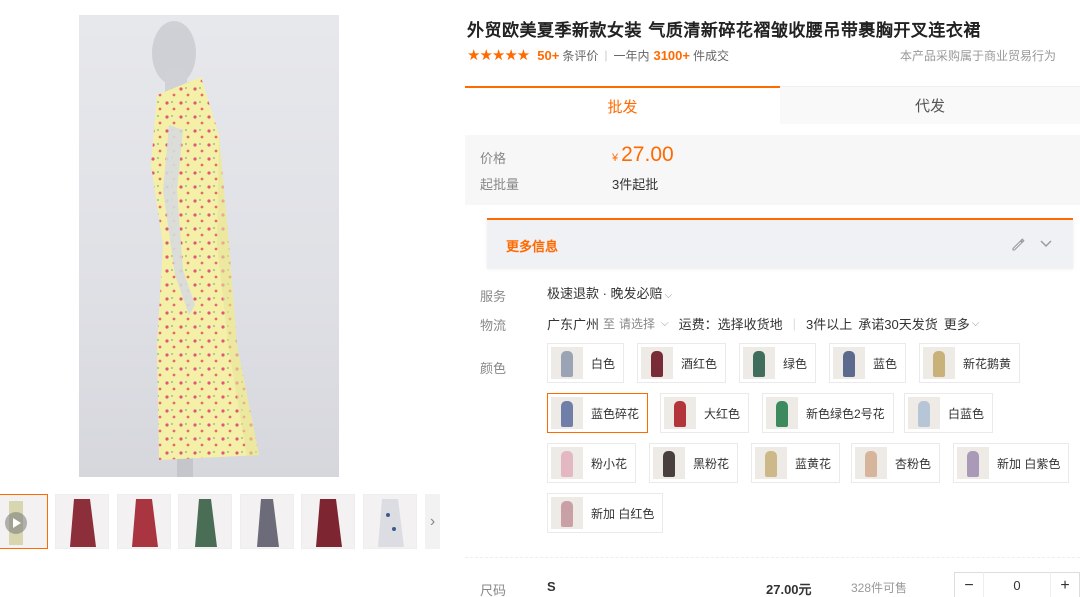  Describe the element at coordinates (548, 55) in the screenshot. I see `reviews-count: 50+` at that location.